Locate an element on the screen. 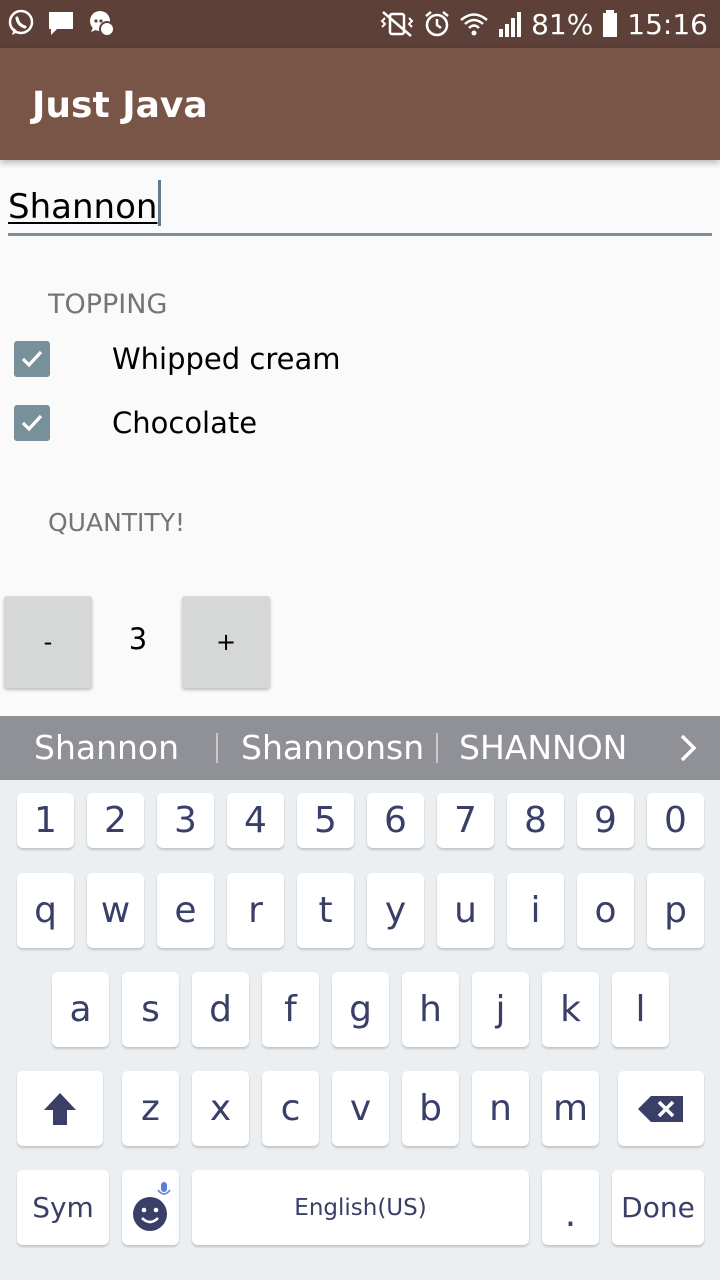 This screenshot has width=720, height=1280. shift-key is located at coordinates (60, 1108).